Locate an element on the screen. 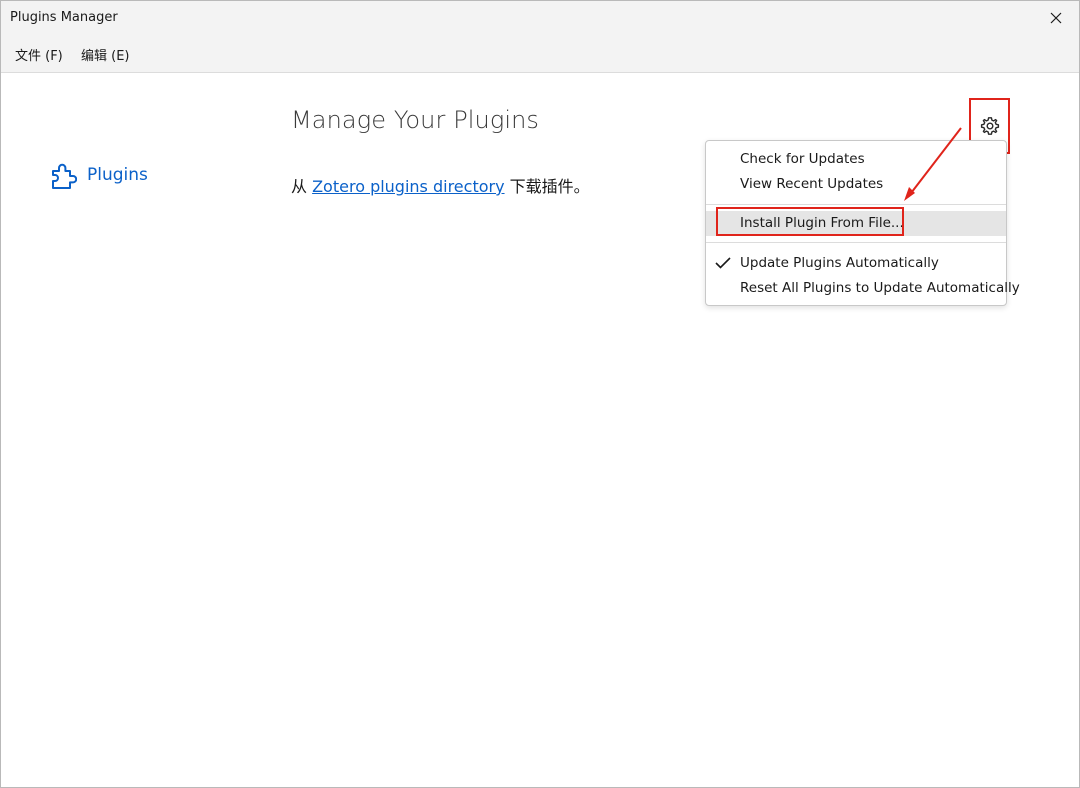 The width and height of the screenshot is (1080, 788). annotation-highlight-box is located at coordinates (810, 221).